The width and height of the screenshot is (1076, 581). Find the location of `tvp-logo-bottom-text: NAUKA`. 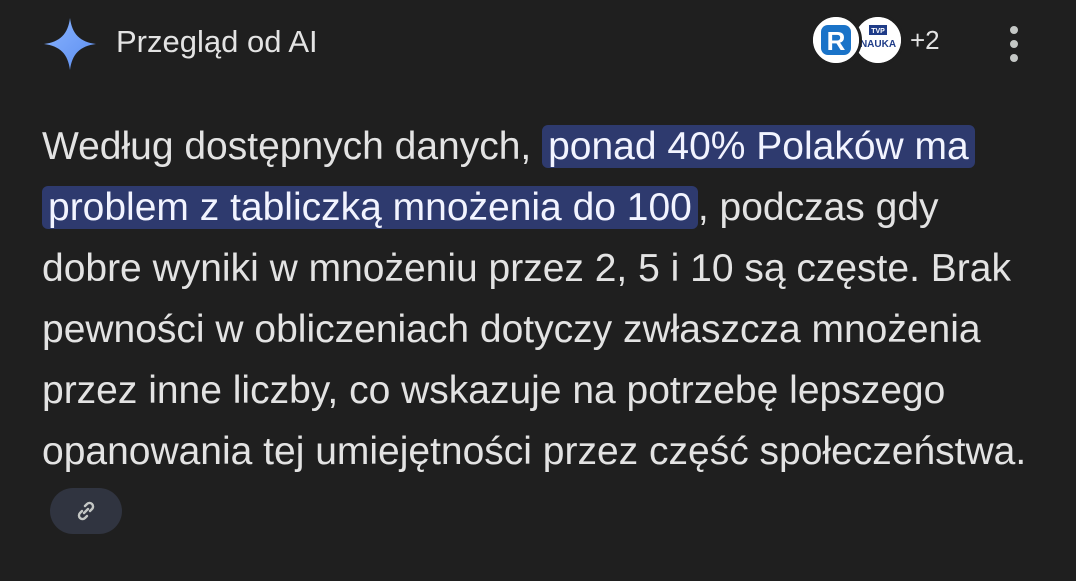

tvp-logo-bottom-text: NAUKA is located at coordinates (878, 44).